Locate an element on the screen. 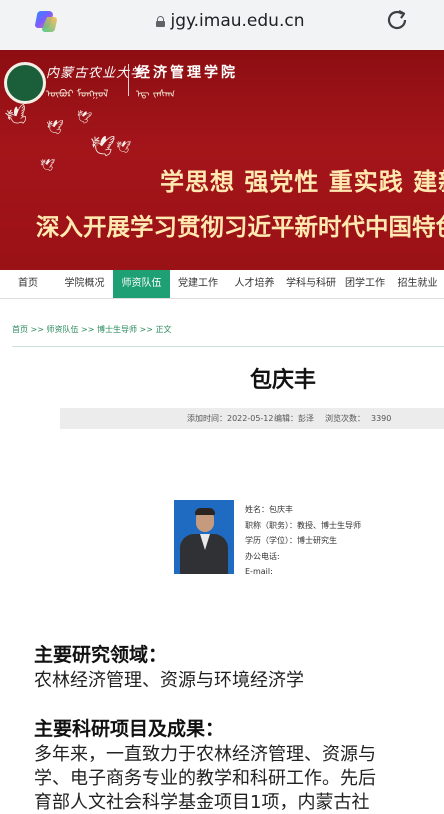  reload-icon is located at coordinates (397, 20).